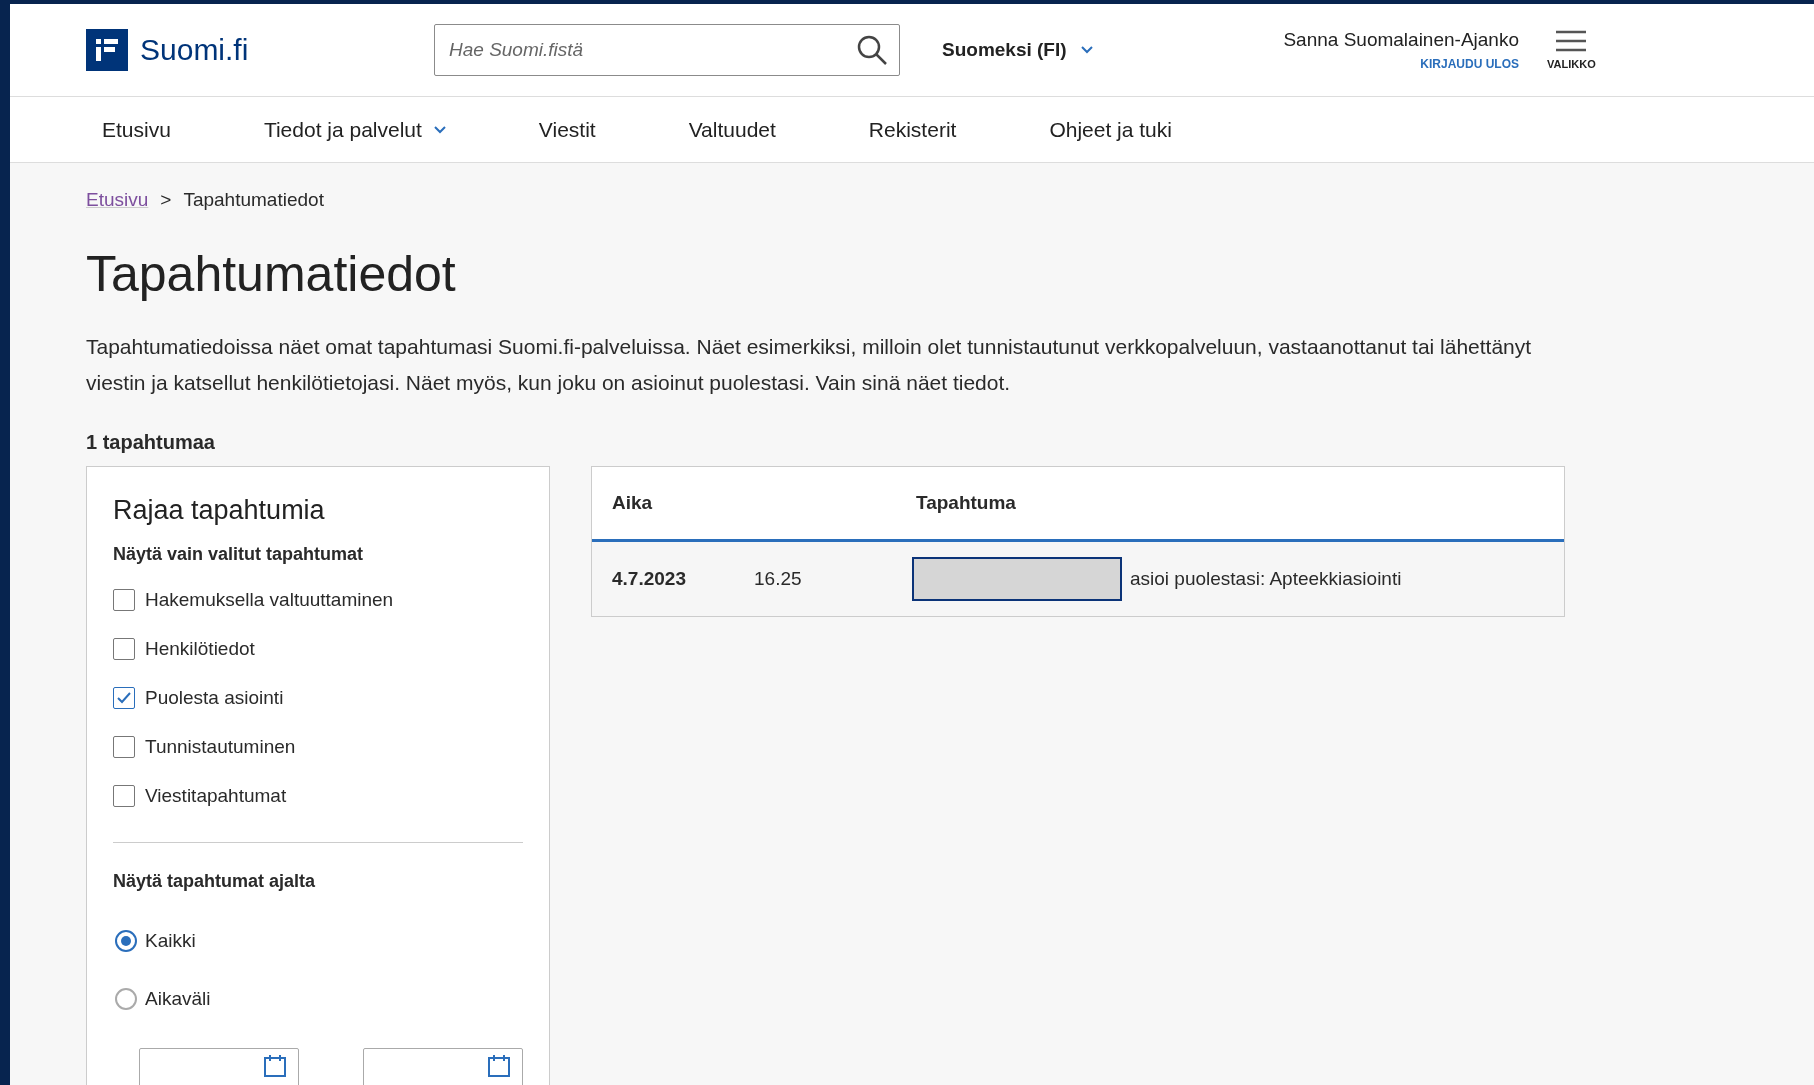 This screenshot has width=1814, height=1085. Describe the element at coordinates (170, 941) in the screenshot. I see `radio-label: Kaikki` at that location.